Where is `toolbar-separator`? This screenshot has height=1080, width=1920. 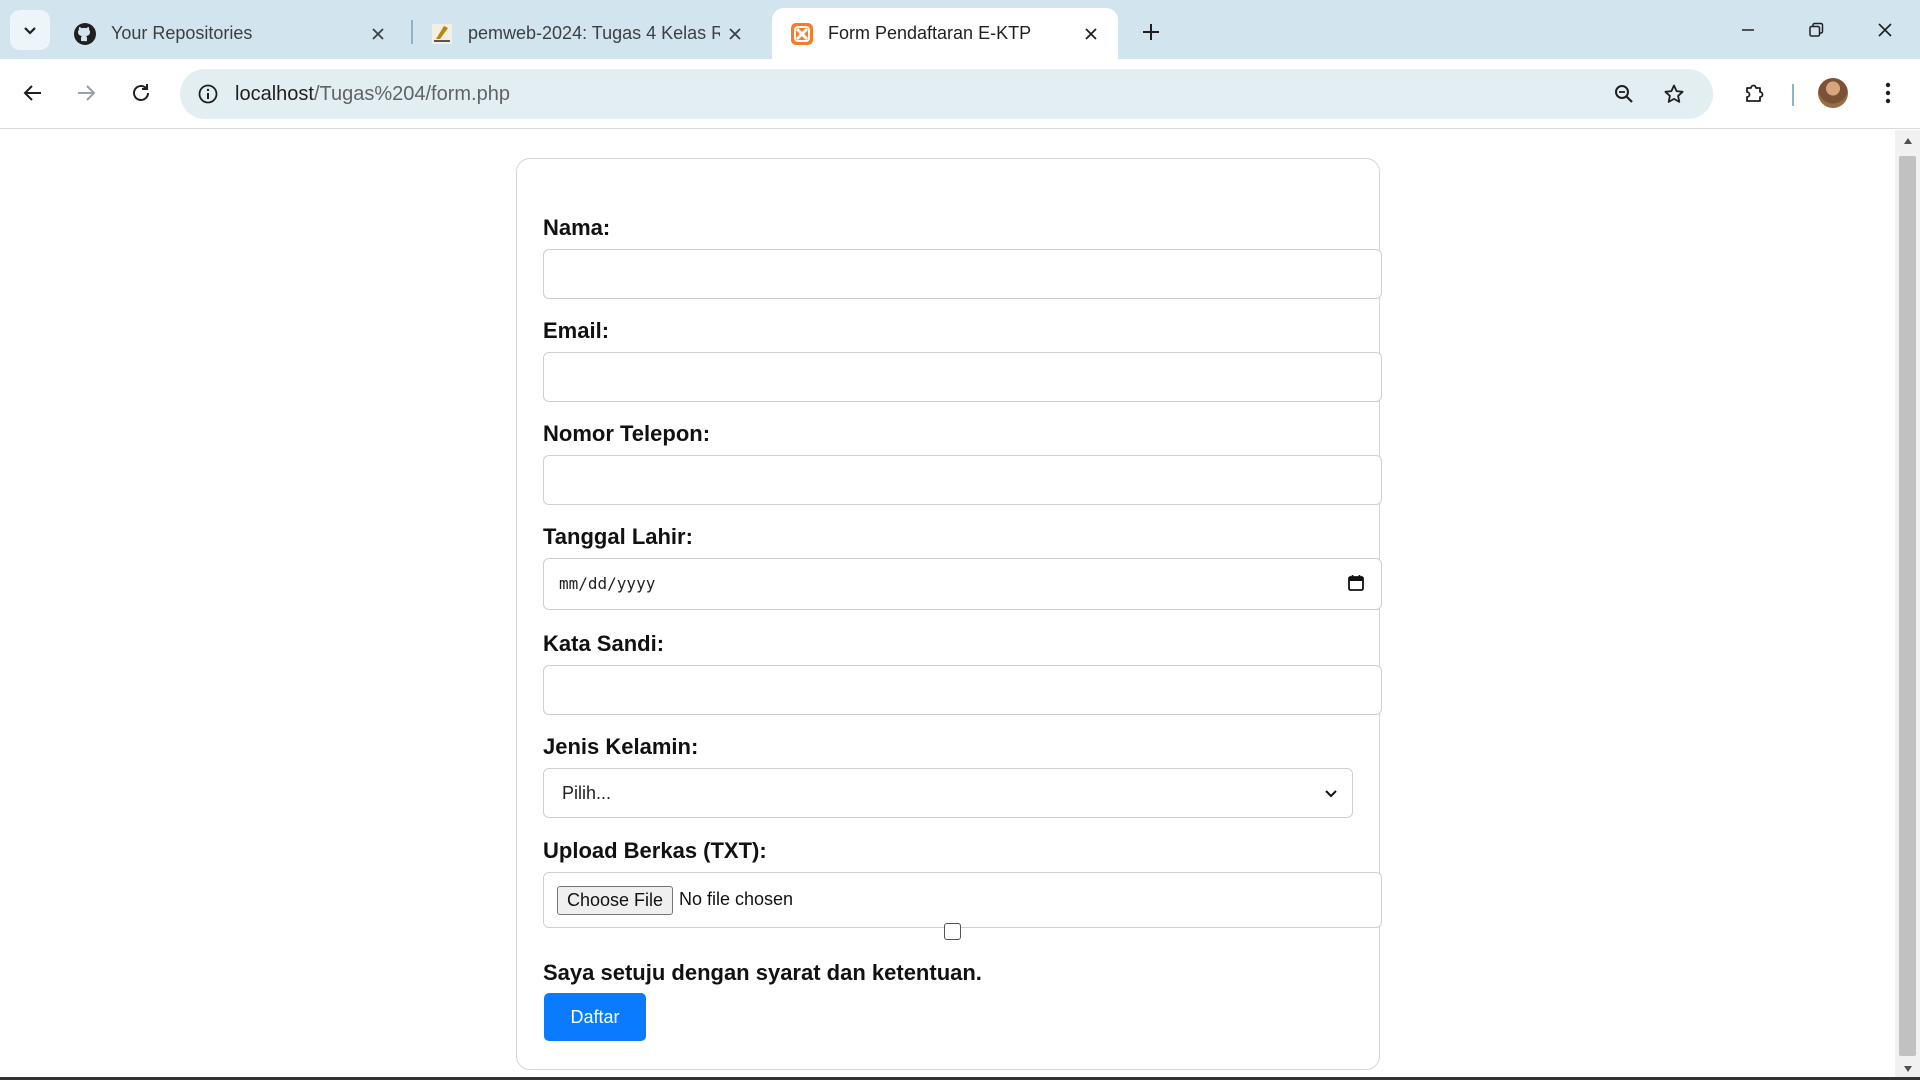
toolbar-separator is located at coordinates (1793, 95).